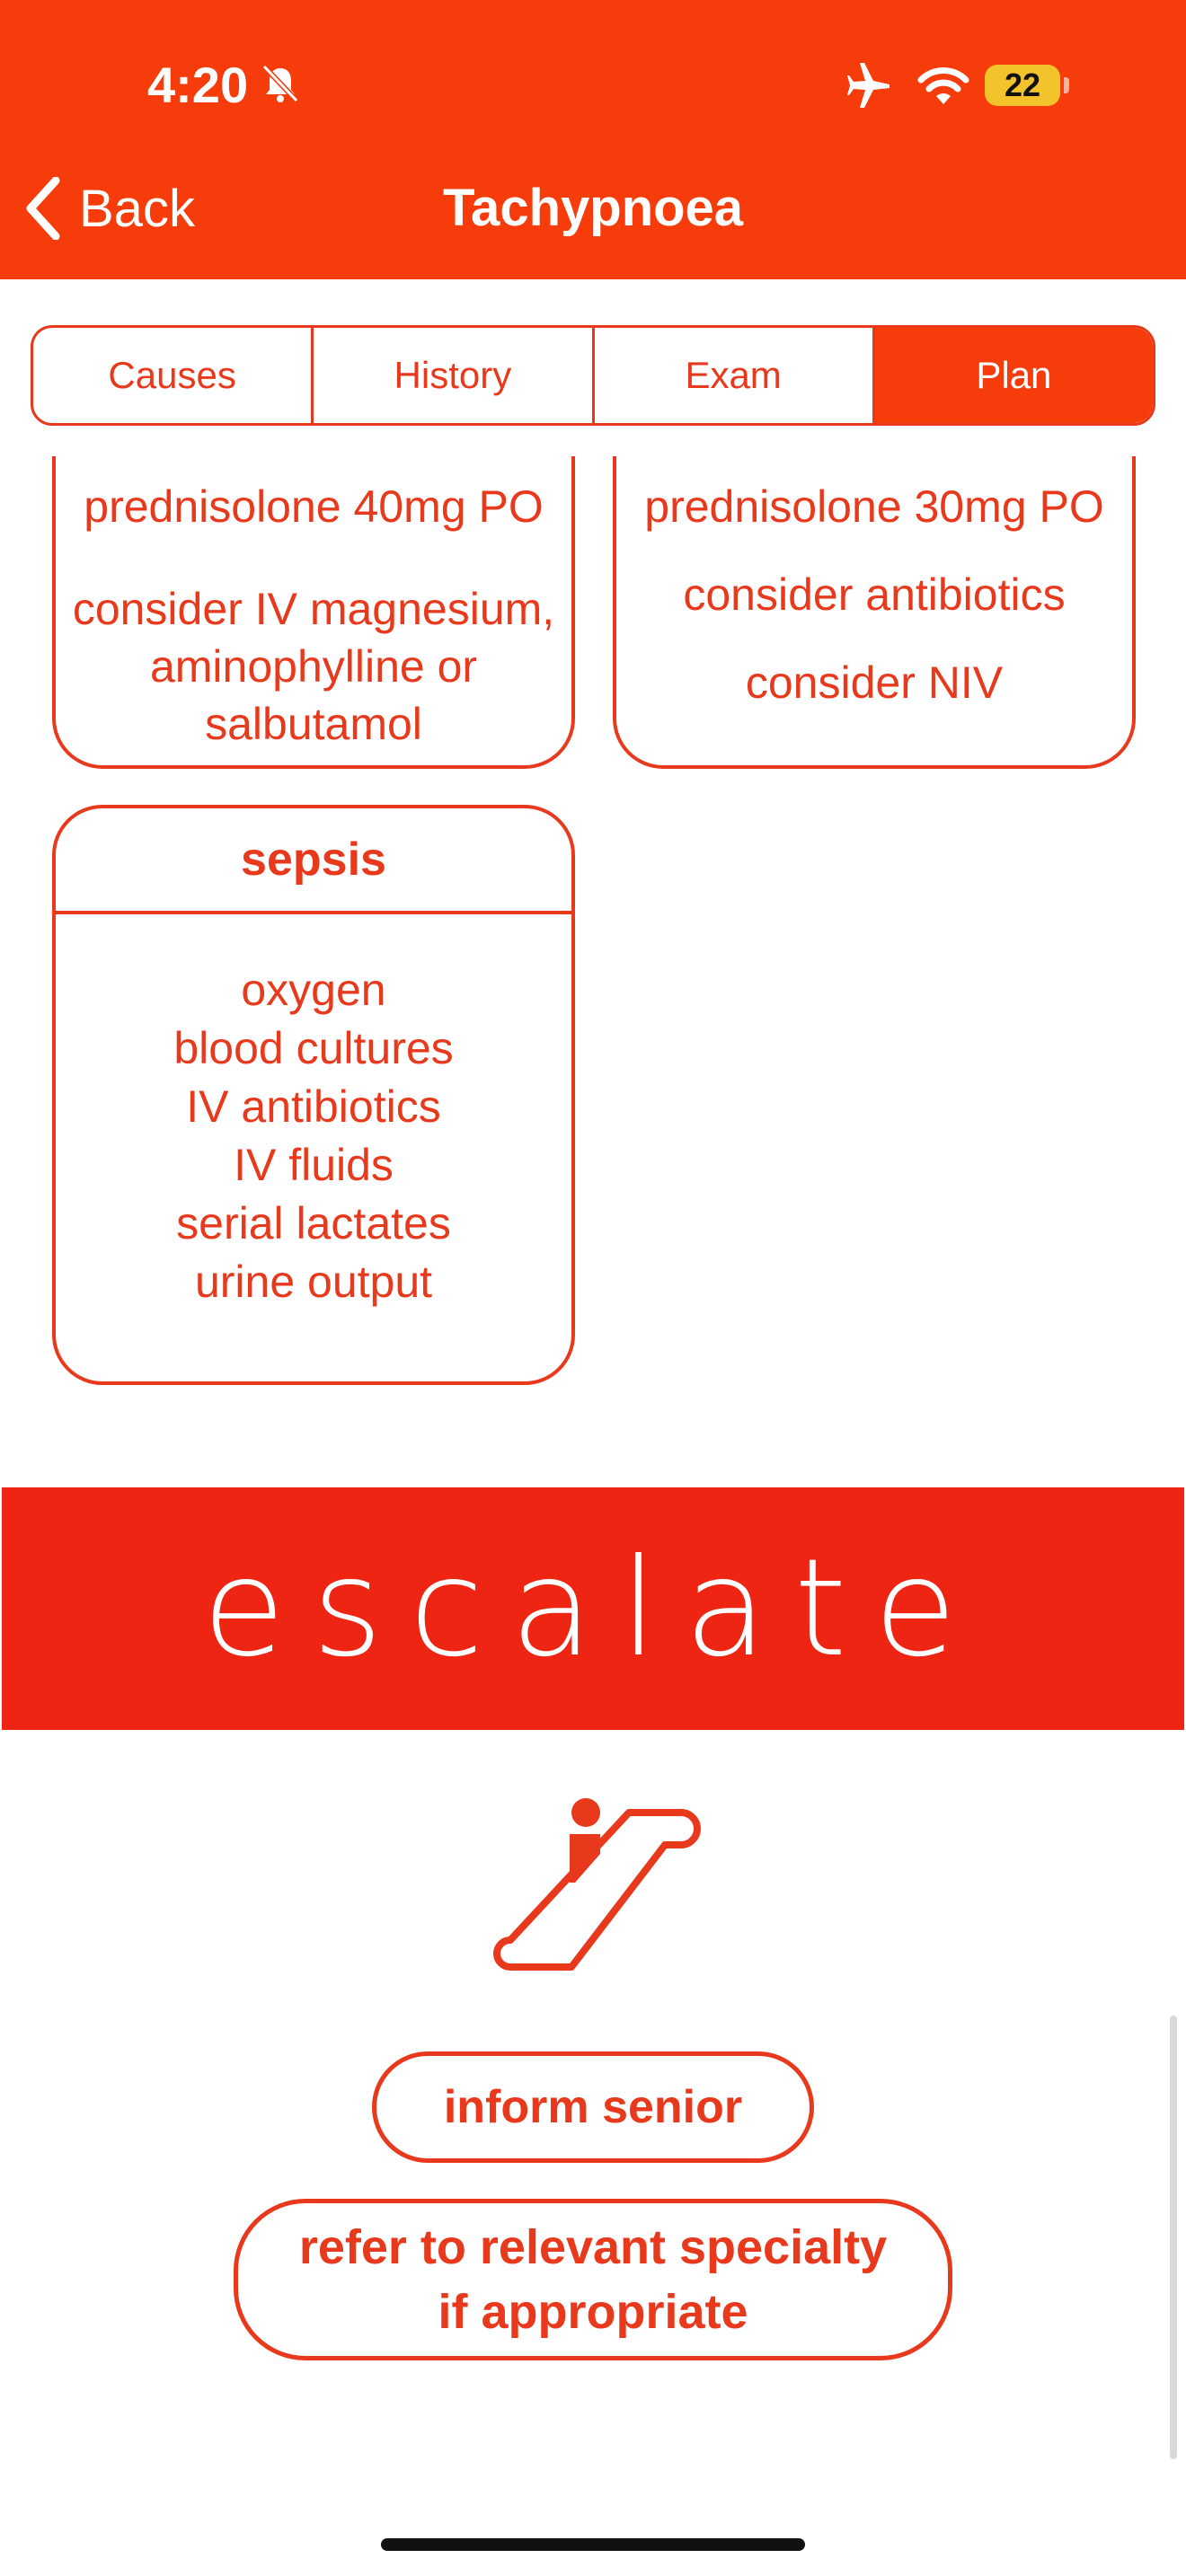 This screenshot has width=1186, height=2576. I want to click on inform-senior-label: inform senior, so click(593, 2107).